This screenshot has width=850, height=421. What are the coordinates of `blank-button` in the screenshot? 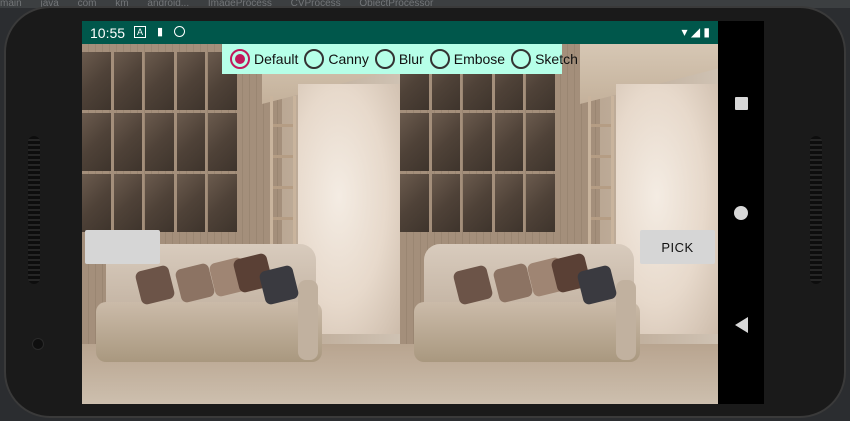 It's located at (122, 247).